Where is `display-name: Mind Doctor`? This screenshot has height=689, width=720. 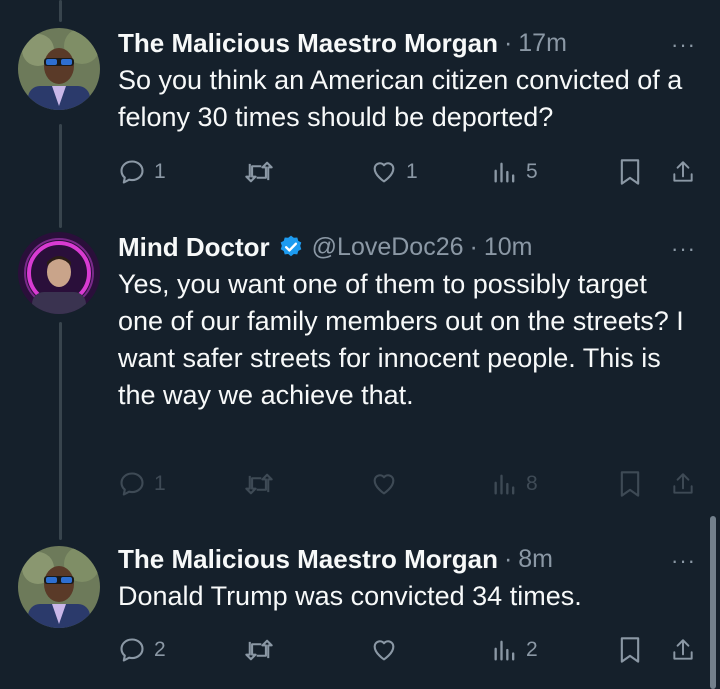 display-name: Mind Doctor is located at coordinates (194, 247).